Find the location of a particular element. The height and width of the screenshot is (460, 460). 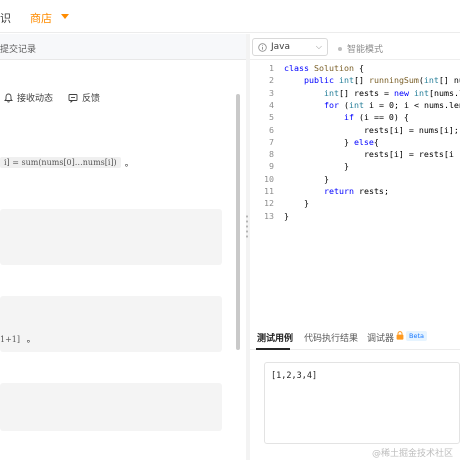

top-nav: 识 商店 is located at coordinates (230, 16).